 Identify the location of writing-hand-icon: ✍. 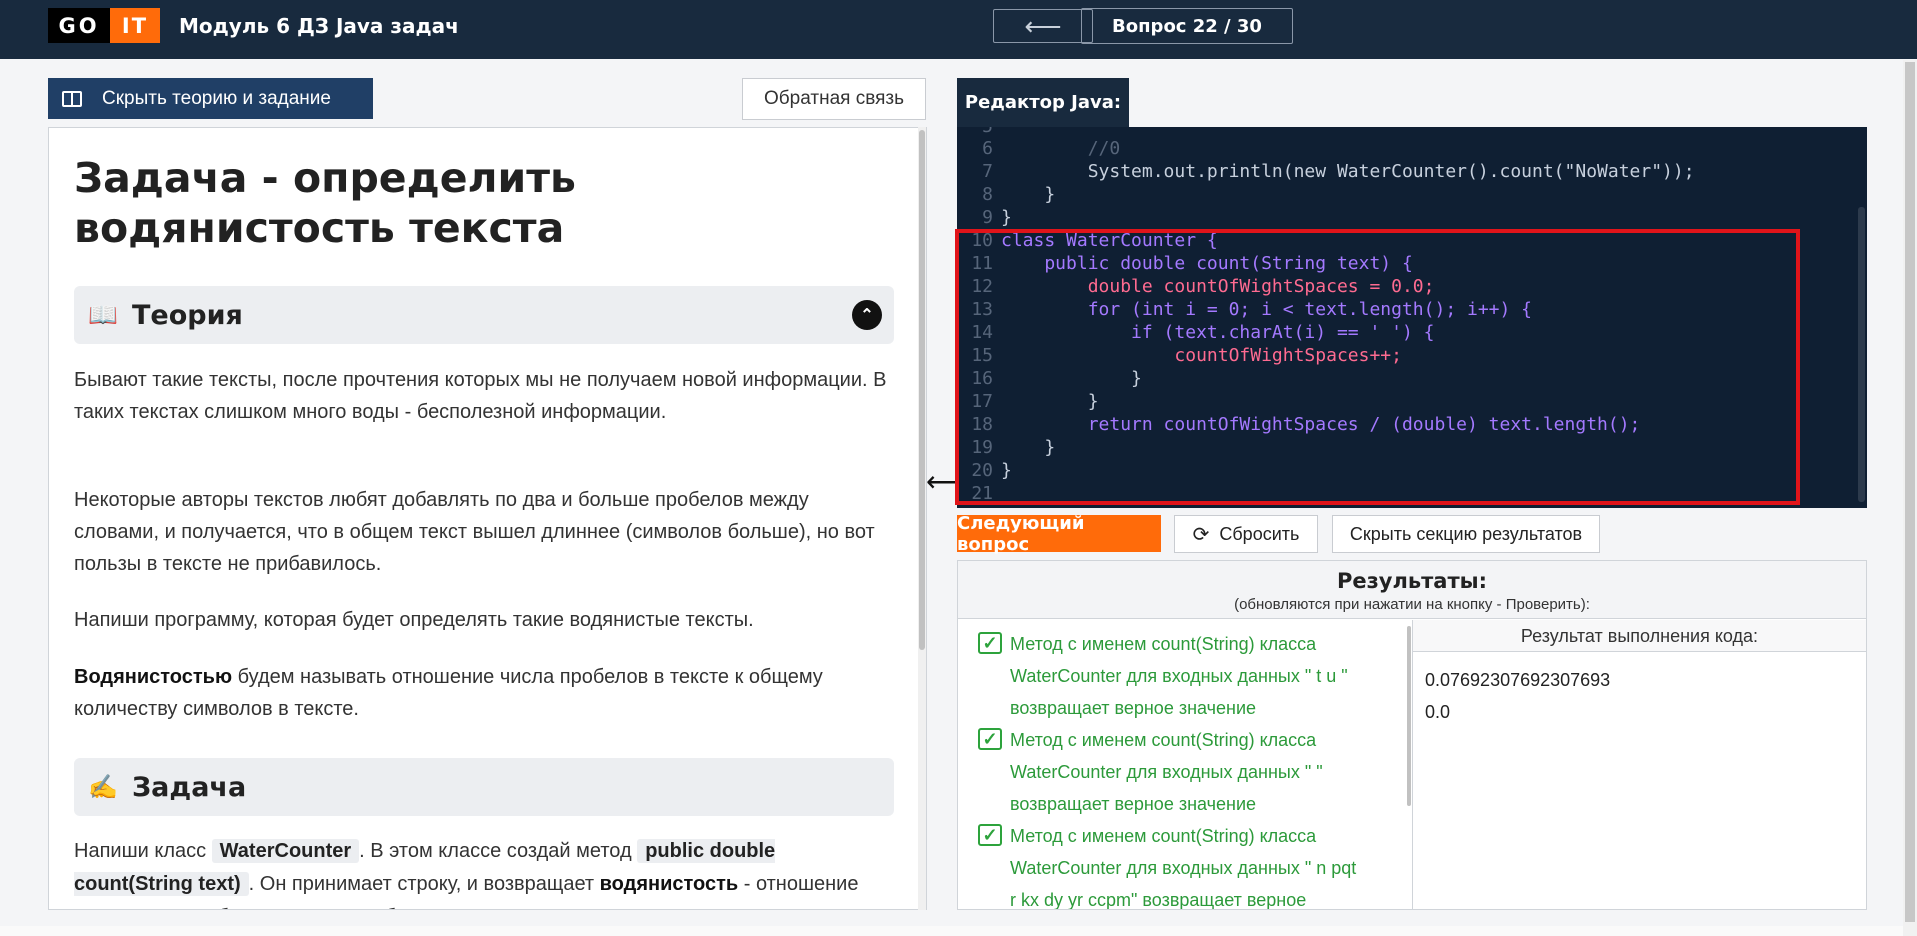
(103, 787).